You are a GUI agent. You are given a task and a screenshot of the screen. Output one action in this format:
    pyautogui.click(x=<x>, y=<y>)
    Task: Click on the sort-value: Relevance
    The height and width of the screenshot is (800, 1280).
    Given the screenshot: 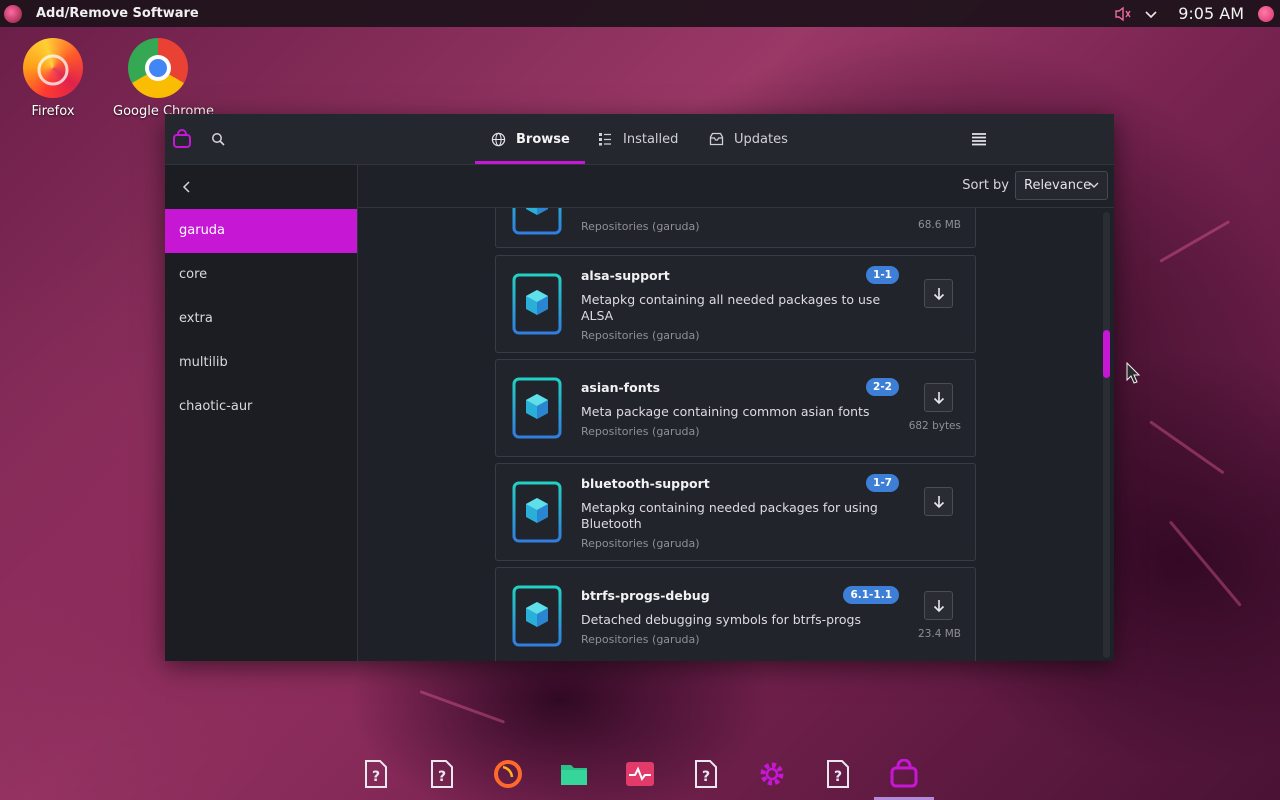 What is the action you would take?
    pyautogui.click(x=1058, y=185)
    